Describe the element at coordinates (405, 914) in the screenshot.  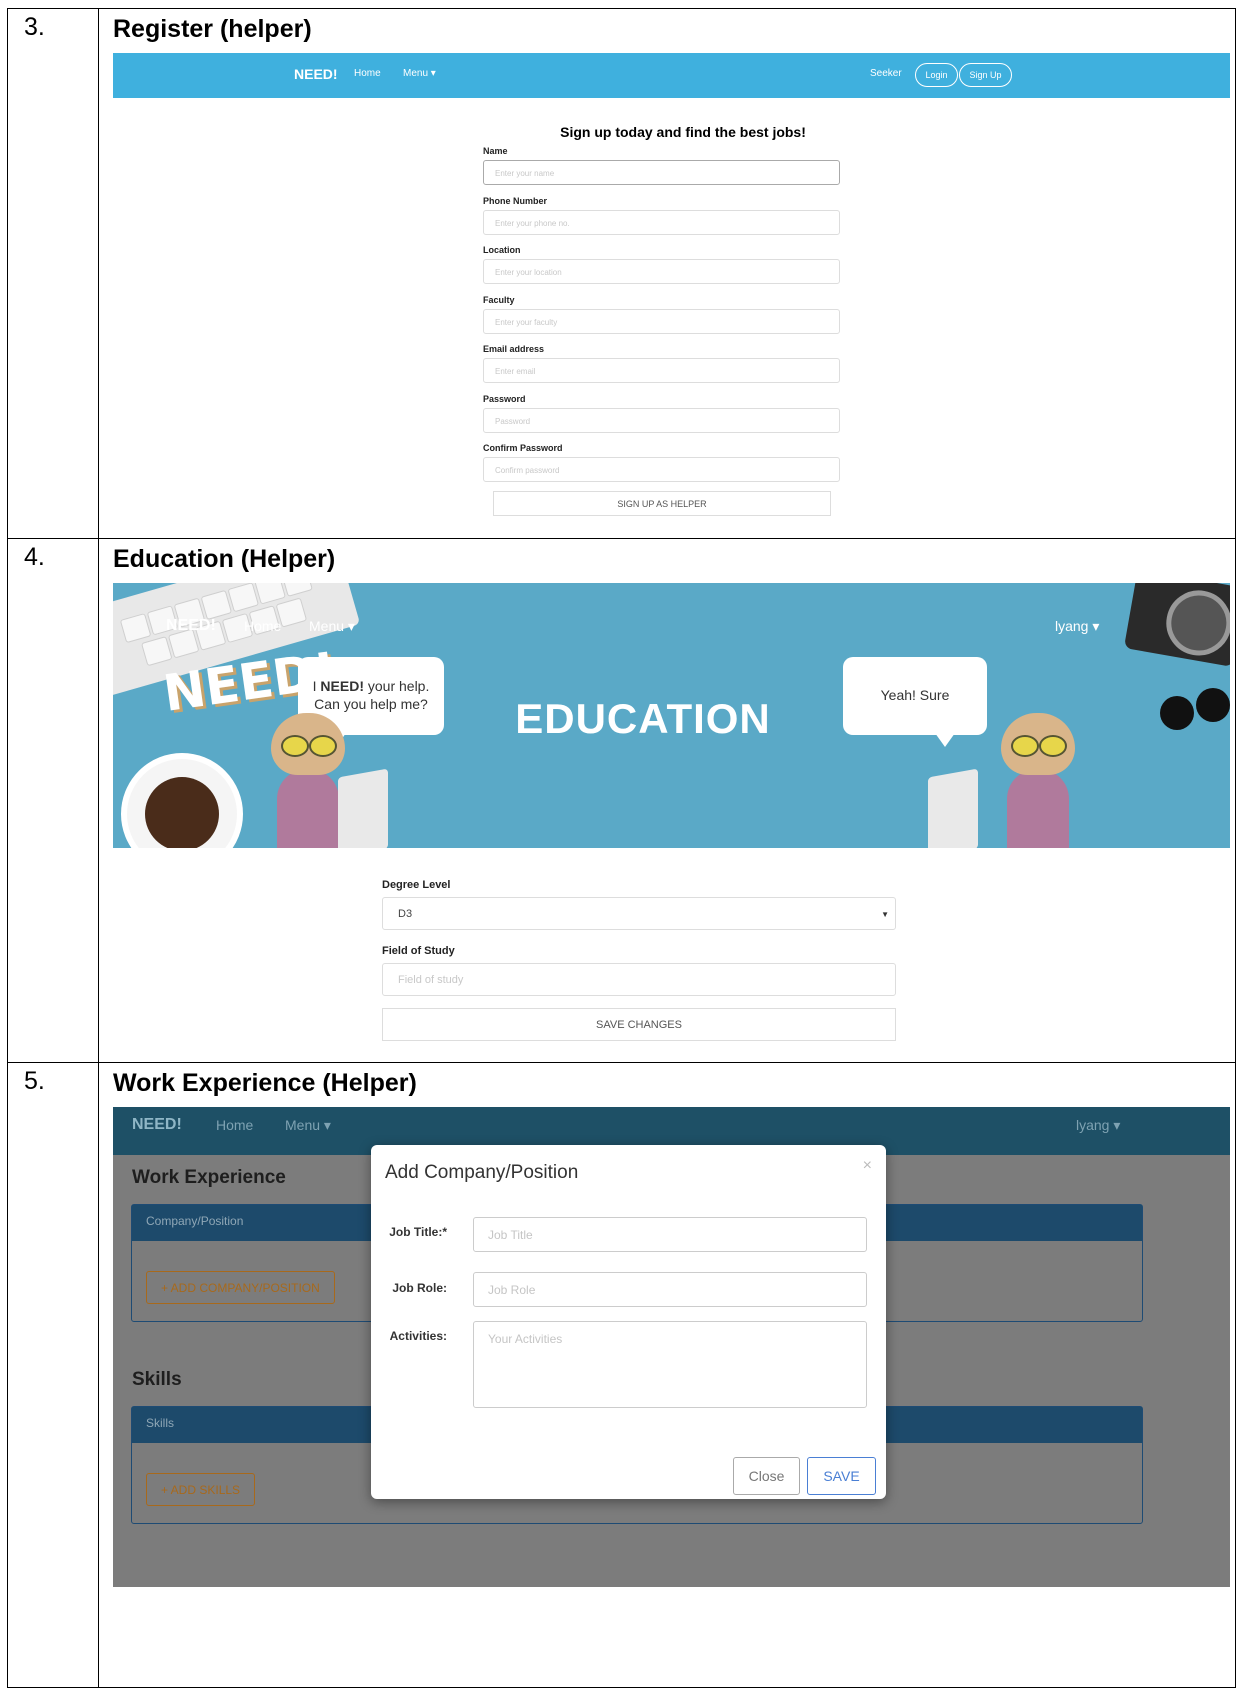
I see `degree-value: D3` at that location.